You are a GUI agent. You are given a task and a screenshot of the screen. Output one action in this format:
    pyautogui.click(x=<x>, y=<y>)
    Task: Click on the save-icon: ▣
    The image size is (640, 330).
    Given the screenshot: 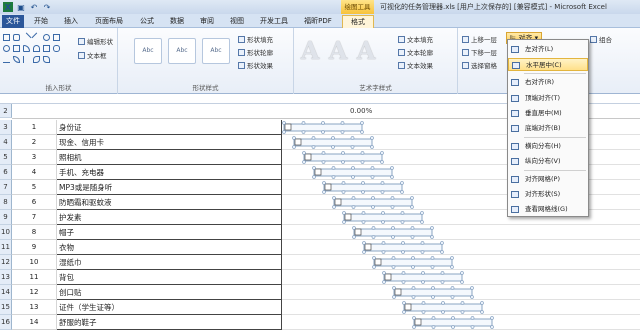 What is the action you would take?
    pyautogui.click(x=21, y=7)
    